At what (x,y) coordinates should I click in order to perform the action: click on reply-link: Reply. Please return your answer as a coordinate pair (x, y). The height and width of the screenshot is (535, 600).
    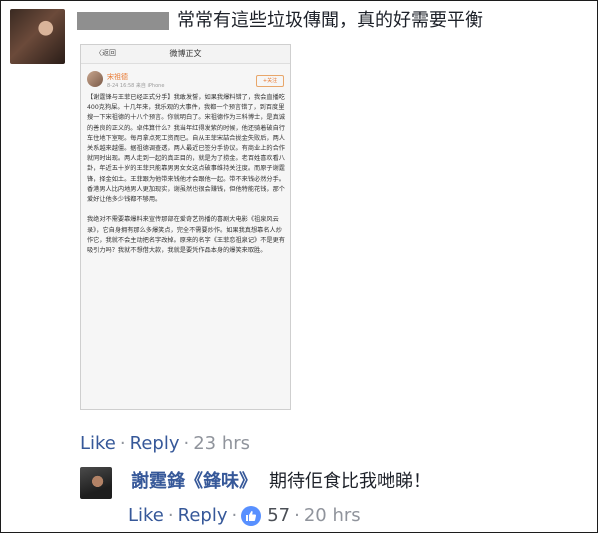
    Looking at the image, I should click on (155, 443).